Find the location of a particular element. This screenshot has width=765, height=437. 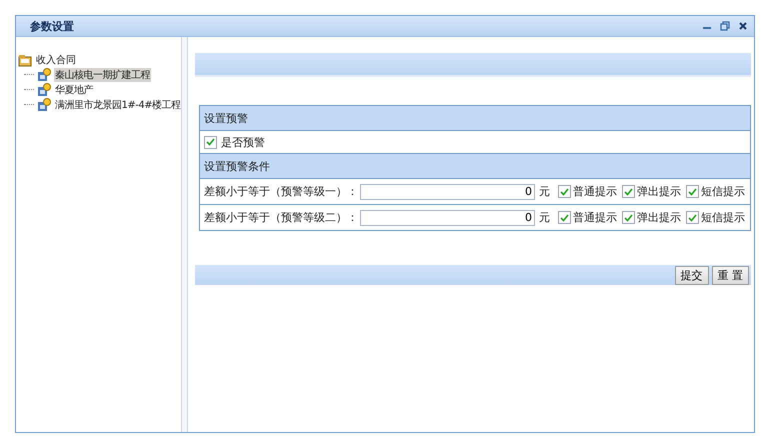

tree-item: 华夏地产 is located at coordinates (74, 89).